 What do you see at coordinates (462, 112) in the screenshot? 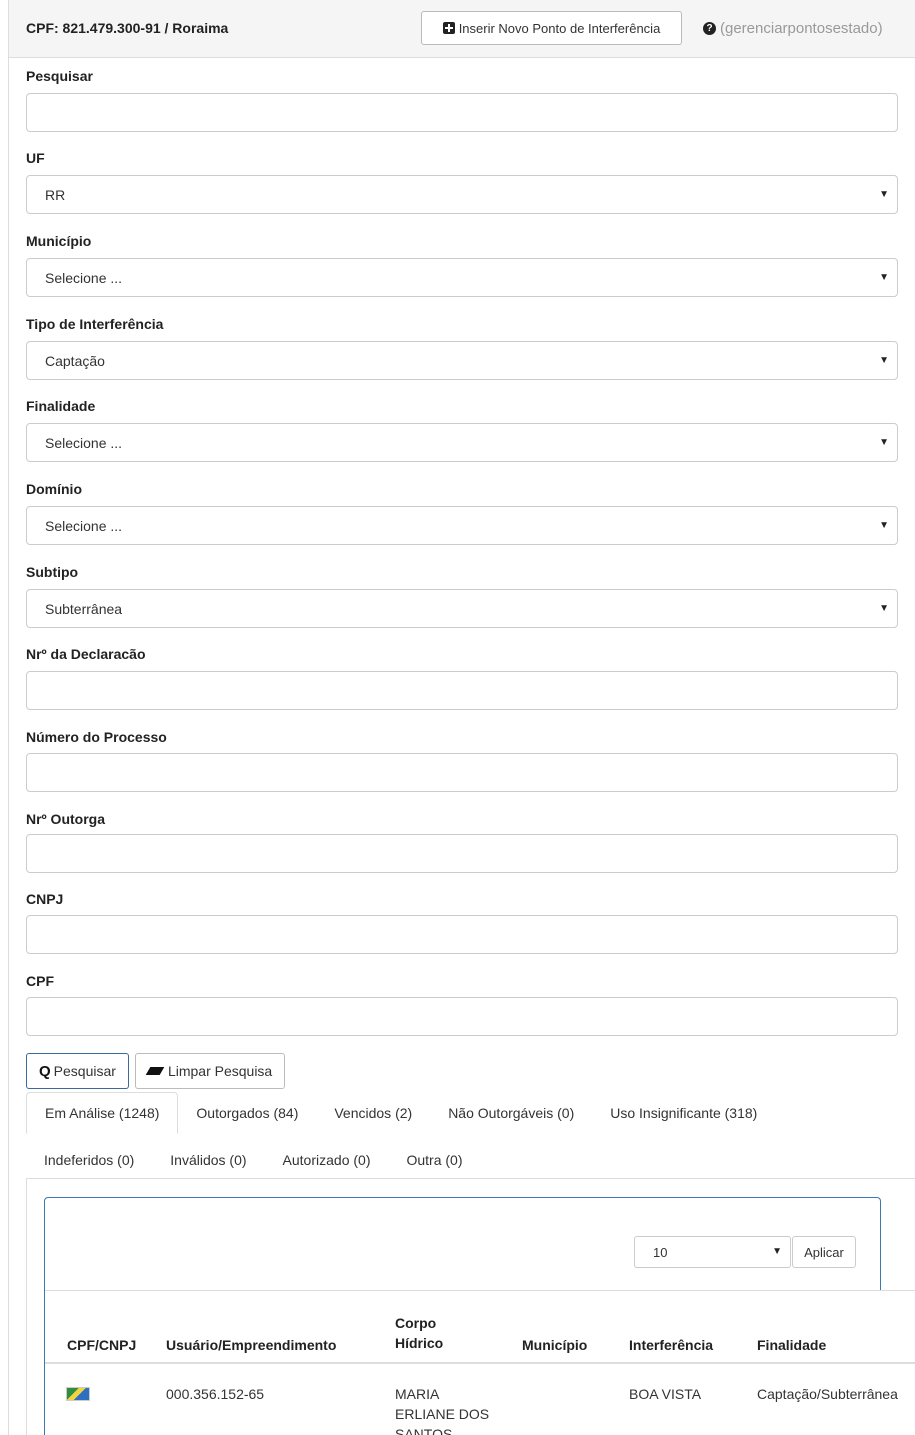
I see `pesquisar-input` at bounding box center [462, 112].